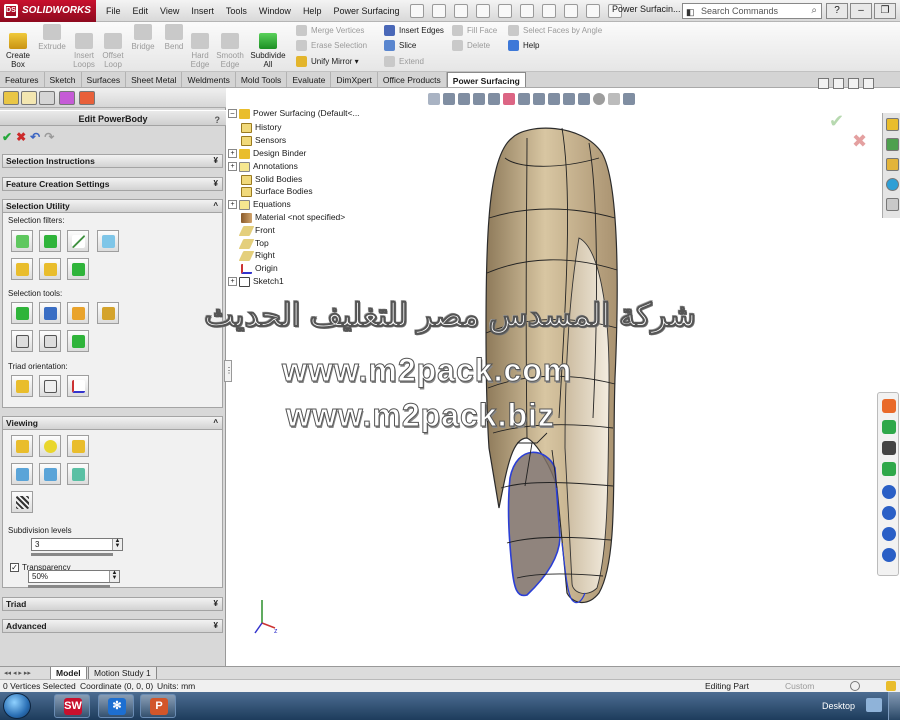  I want to click on group-selection-instructions: Selection Instructions ¥, so click(112, 161).